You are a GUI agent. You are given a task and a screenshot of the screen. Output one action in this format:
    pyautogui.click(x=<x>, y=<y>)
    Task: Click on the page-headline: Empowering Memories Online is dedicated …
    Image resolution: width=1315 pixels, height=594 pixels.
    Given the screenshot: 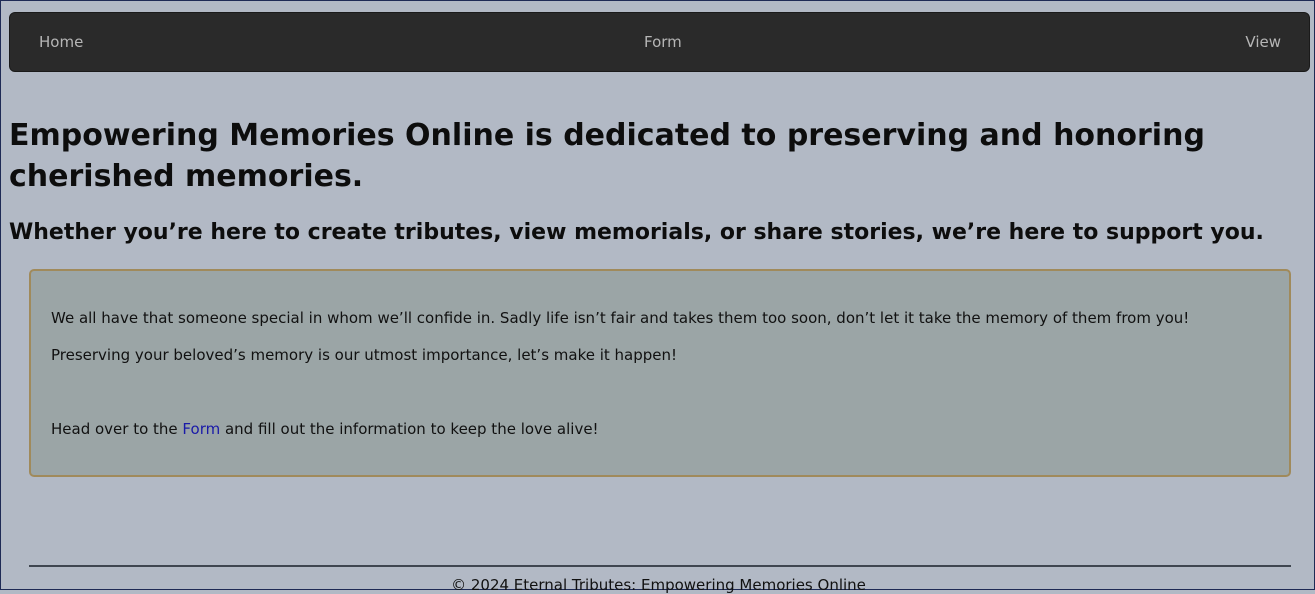 What is the action you would take?
    pyautogui.click(x=607, y=156)
    